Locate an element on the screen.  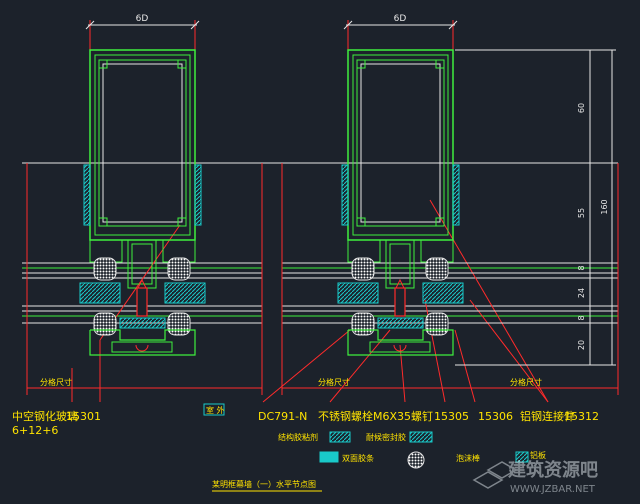
legend-item5-label: 铝板 is located at coordinates (538, 455).